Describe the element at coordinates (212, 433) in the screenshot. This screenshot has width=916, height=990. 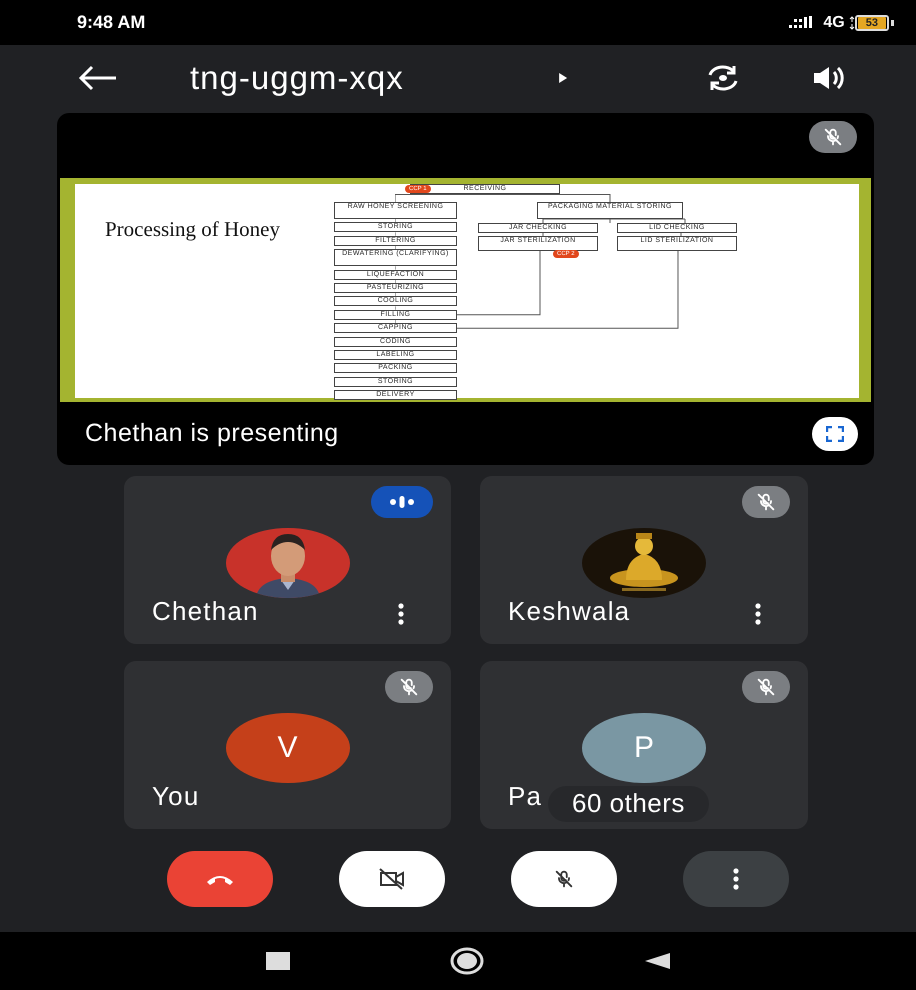
I see `presenting-caption: Chethan is presenting` at that location.